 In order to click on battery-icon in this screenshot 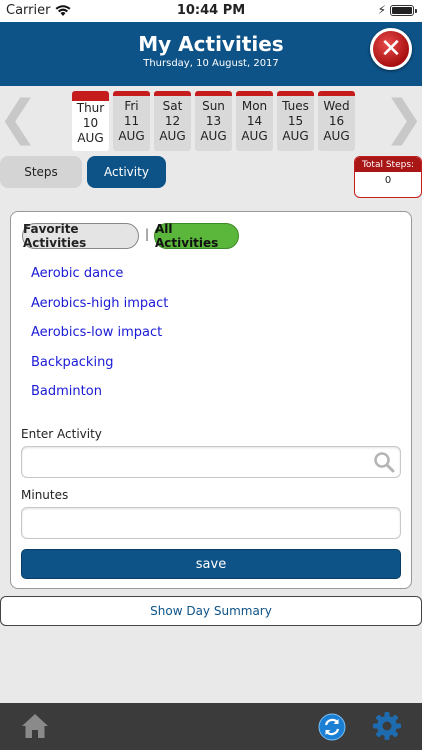, I will do `click(403, 10)`.